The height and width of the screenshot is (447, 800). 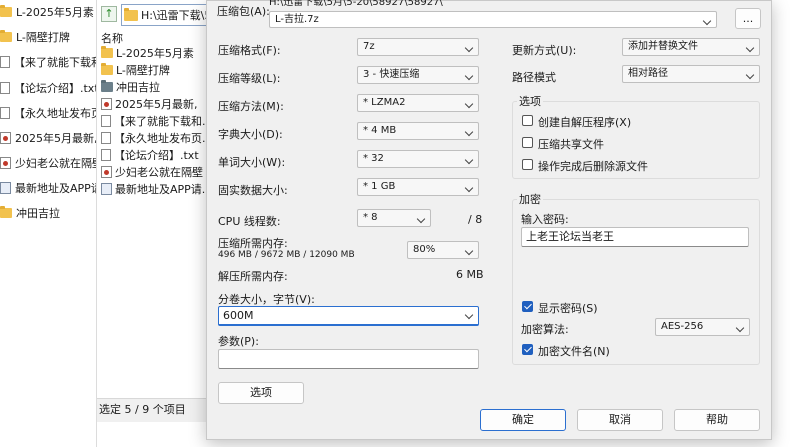 I want to click on parameters-label: 参数(P):, so click(x=238, y=341).